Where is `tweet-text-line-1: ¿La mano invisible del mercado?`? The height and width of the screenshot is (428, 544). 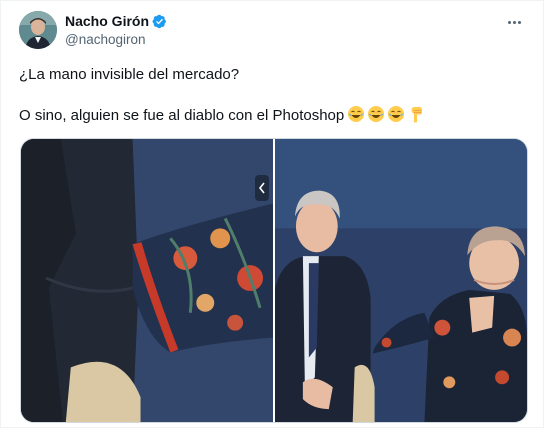 tweet-text-line-1: ¿La mano invisible del mercado? is located at coordinates (129, 74).